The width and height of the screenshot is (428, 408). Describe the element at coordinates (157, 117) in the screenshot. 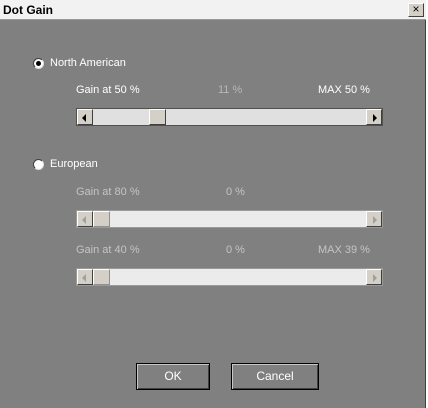

I see `na-slider-thumb` at that location.